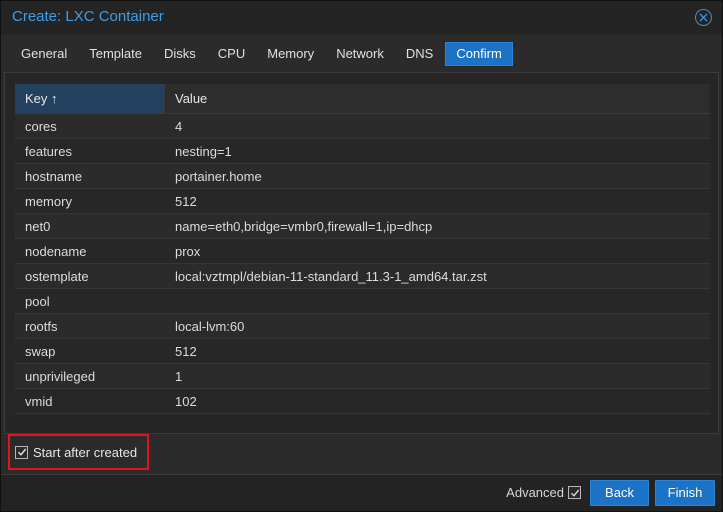  Describe the element at coordinates (38, 226) in the screenshot. I see `row-key: net0` at that location.